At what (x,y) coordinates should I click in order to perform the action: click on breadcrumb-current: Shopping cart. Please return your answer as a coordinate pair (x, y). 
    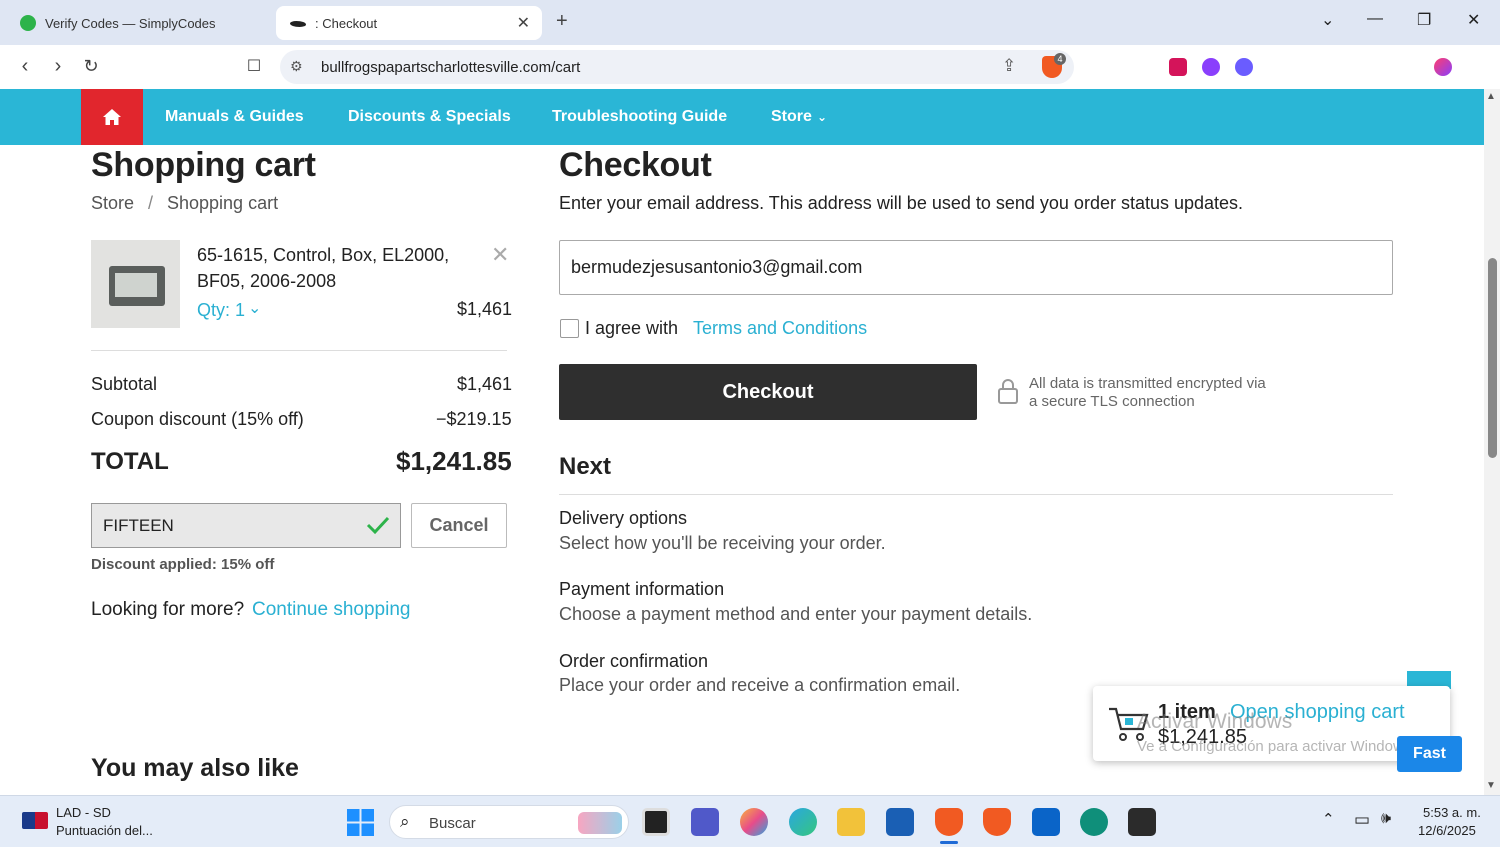
    Looking at the image, I should click on (223, 203).